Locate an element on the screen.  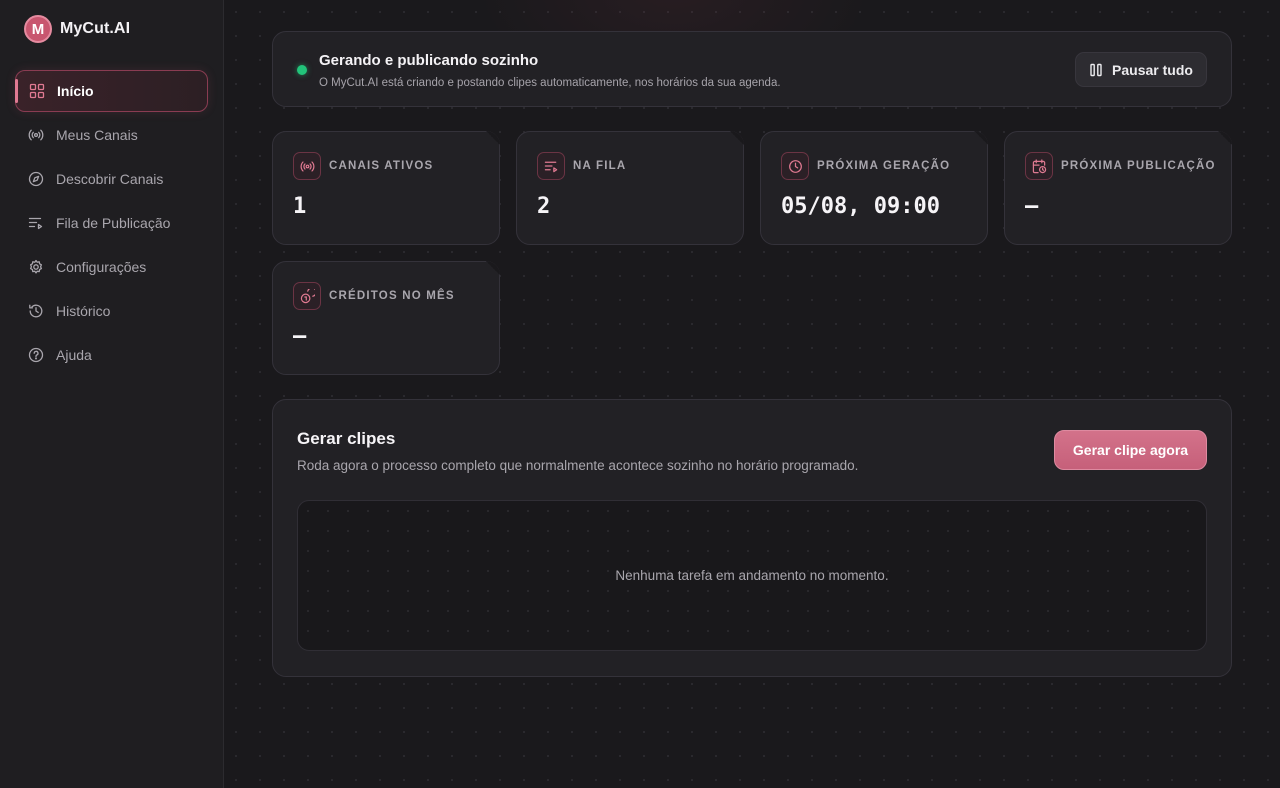
pause-icon is located at coordinates (1096, 70).